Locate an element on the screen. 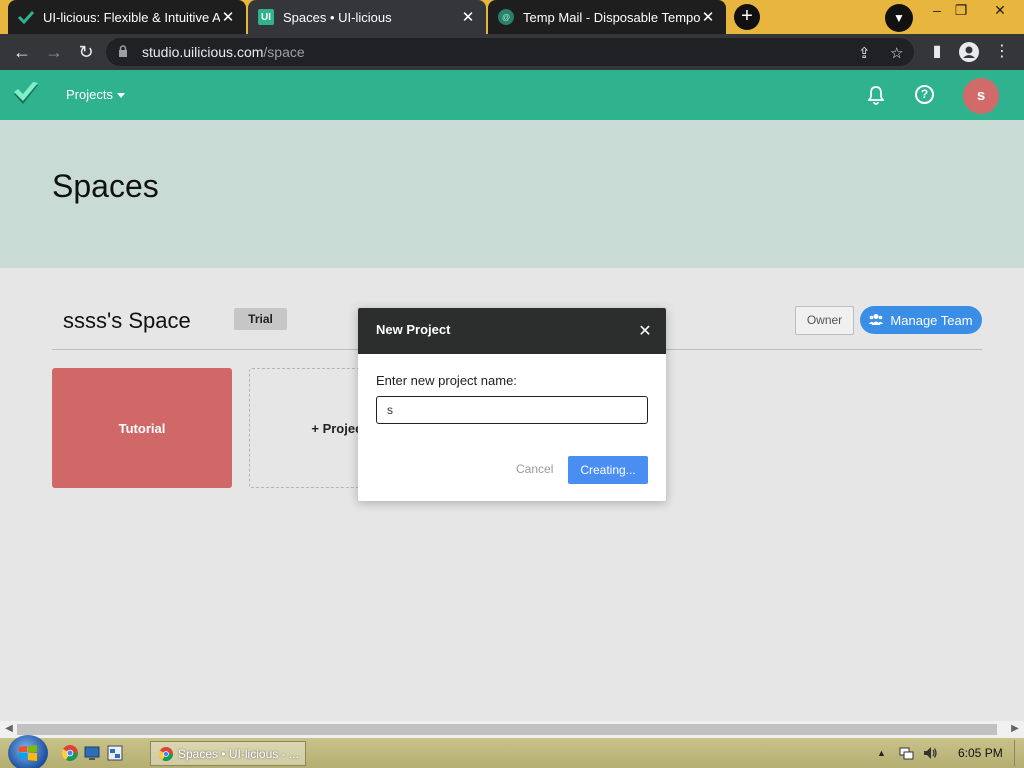 The height and width of the screenshot is (768, 1024). tab-title: Temp Mail - Disposable Tempora is located at coordinates (611, 17).